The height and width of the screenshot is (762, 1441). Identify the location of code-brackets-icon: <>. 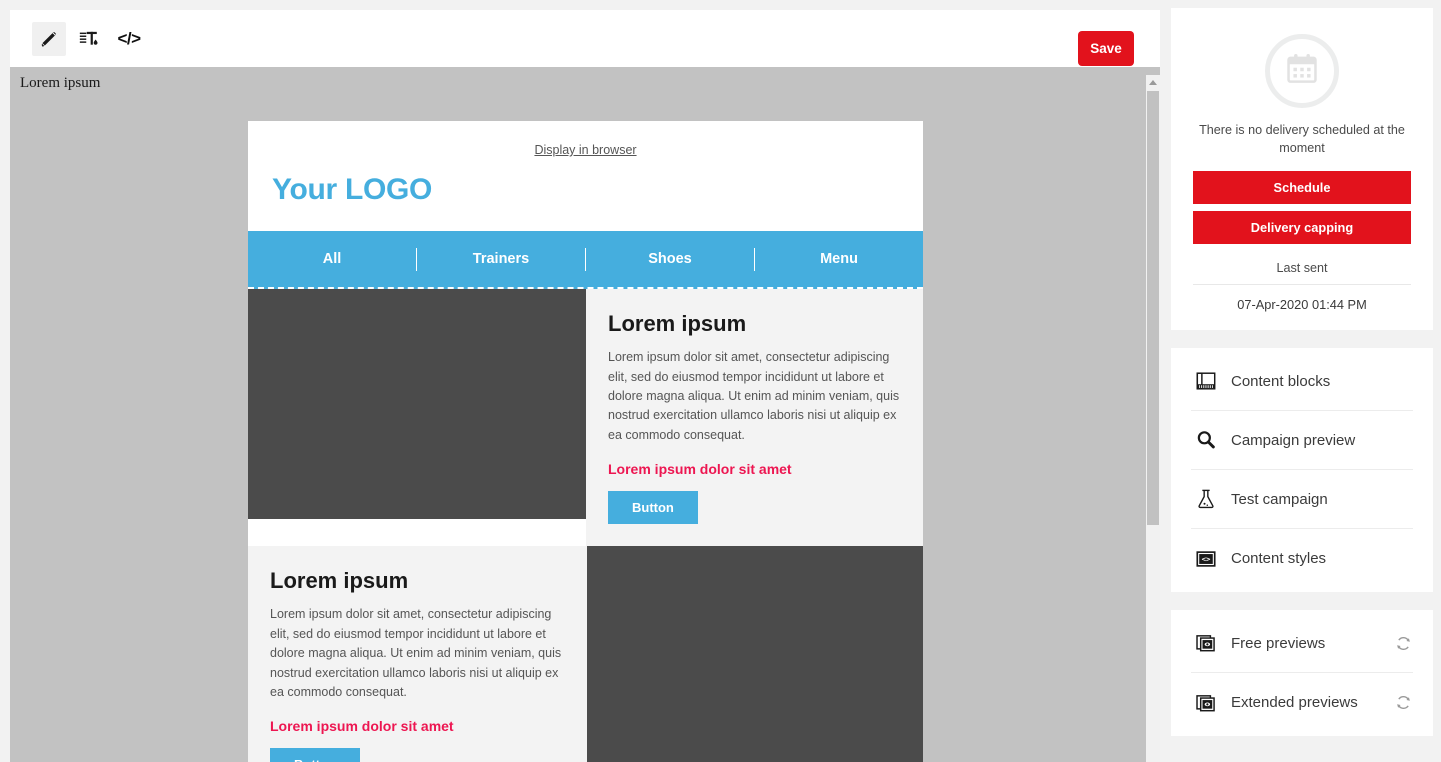
(1206, 559).